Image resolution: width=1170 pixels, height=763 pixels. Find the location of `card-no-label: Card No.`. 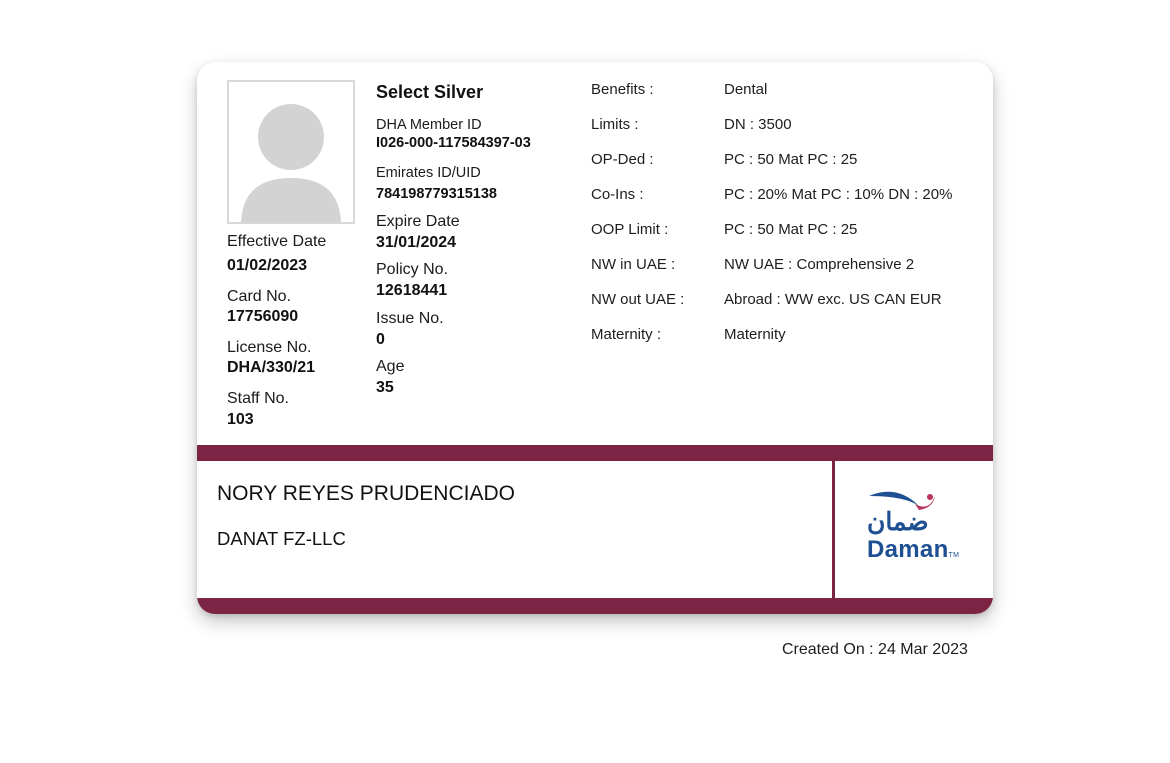

card-no-label: Card No. is located at coordinates (259, 296).